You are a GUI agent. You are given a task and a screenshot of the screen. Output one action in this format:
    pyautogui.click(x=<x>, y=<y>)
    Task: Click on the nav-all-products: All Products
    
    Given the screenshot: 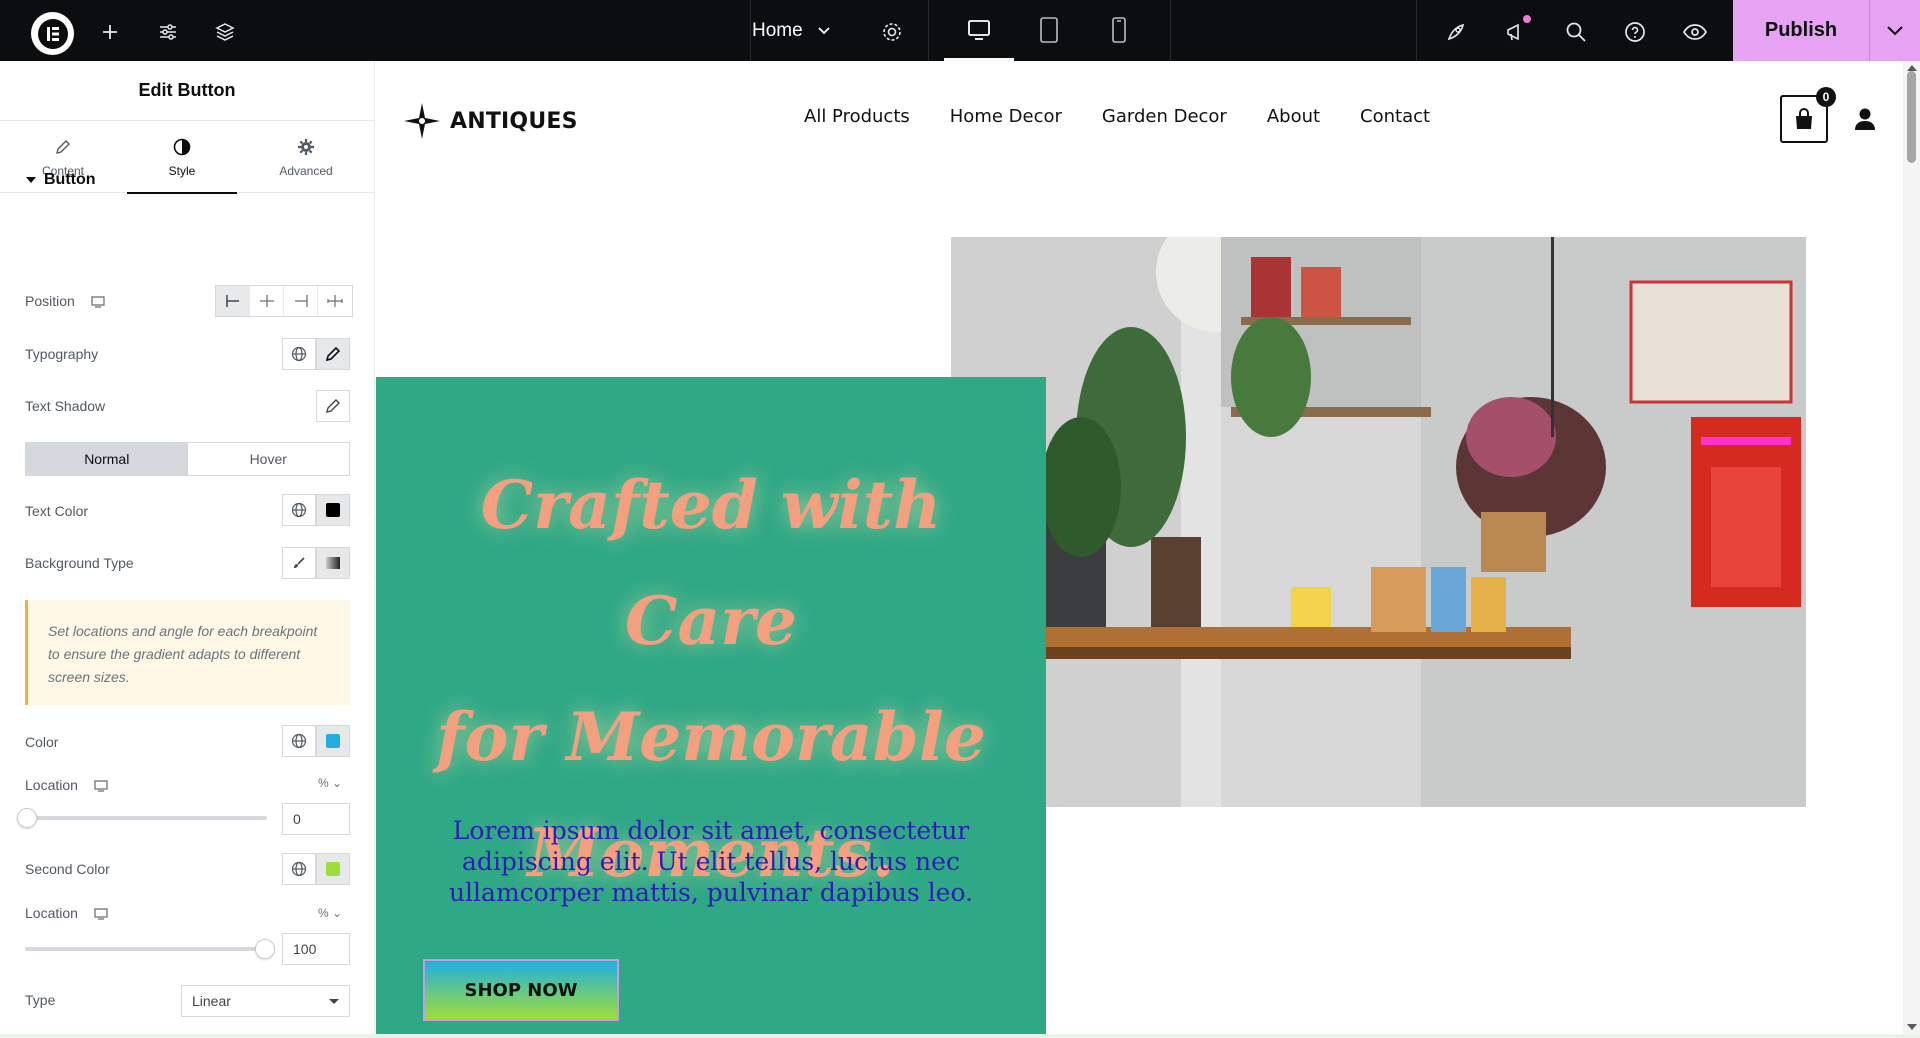 What is the action you would take?
    pyautogui.click(x=857, y=116)
    